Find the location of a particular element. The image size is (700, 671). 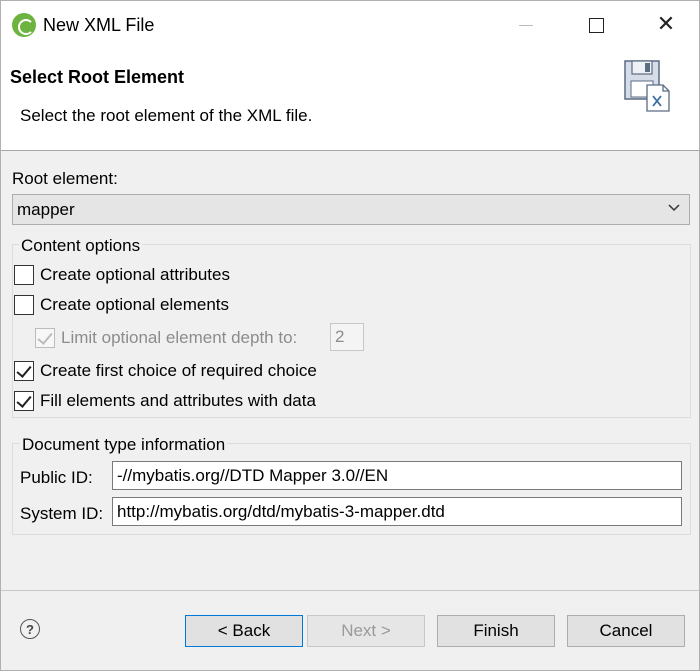

create-first-choice-label: Create first choice of required choice is located at coordinates (178, 370).